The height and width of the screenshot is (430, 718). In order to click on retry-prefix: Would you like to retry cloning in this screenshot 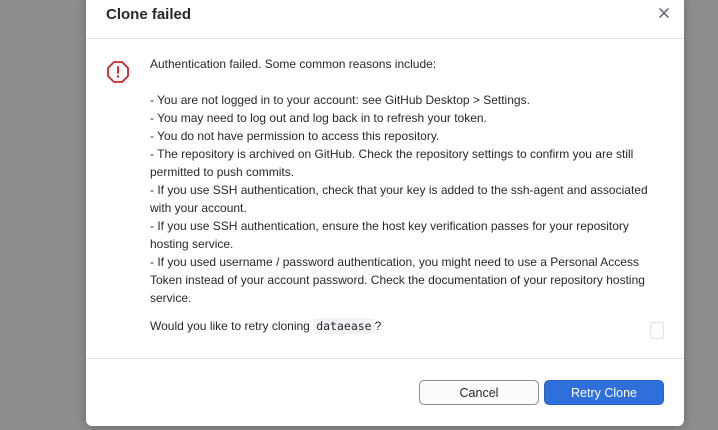, I will do `click(230, 326)`.